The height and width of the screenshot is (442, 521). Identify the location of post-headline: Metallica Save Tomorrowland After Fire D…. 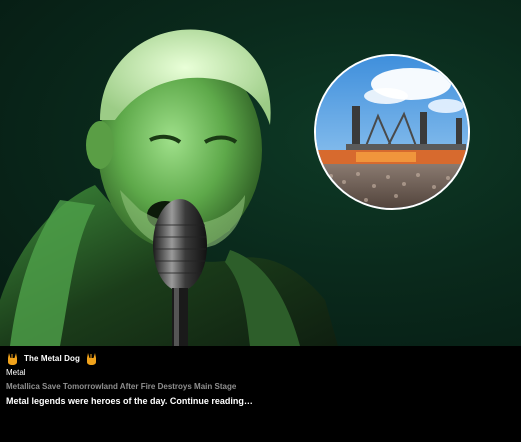
(121, 386).